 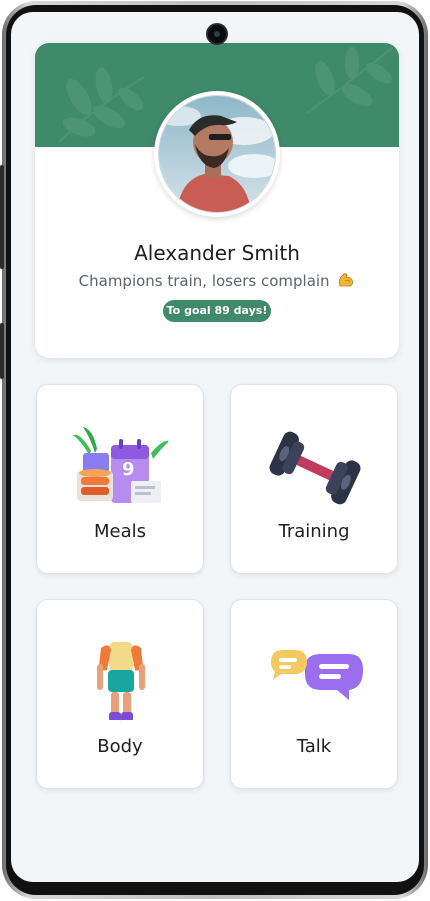 What do you see at coordinates (315, 468) in the screenshot?
I see `dumbbell-icon` at bounding box center [315, 468].